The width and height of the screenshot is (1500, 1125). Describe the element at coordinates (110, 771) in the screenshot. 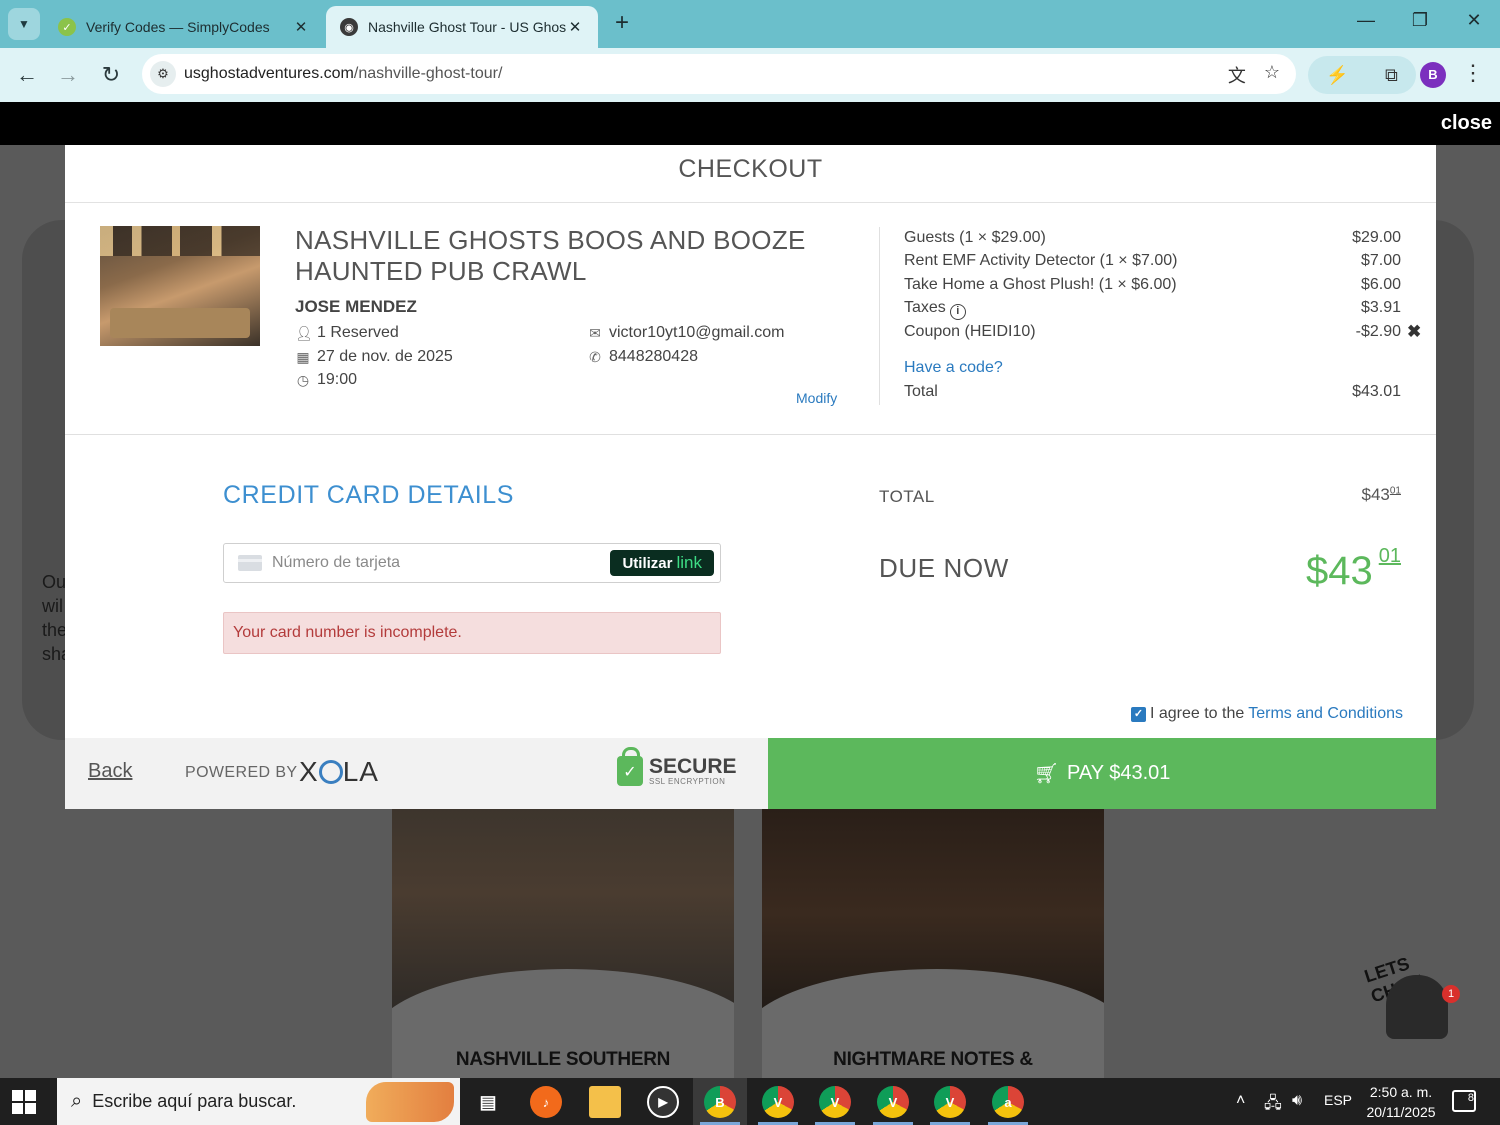

I see `back-link: Back` at that location.